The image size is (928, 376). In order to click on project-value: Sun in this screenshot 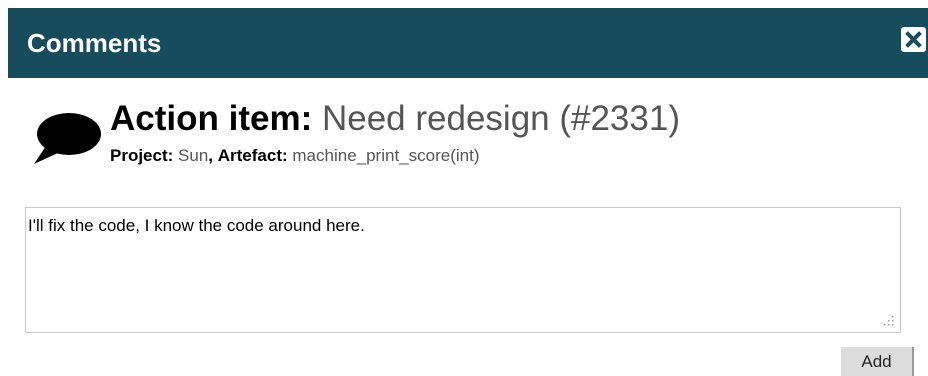, I will do `click(193, 155)`.